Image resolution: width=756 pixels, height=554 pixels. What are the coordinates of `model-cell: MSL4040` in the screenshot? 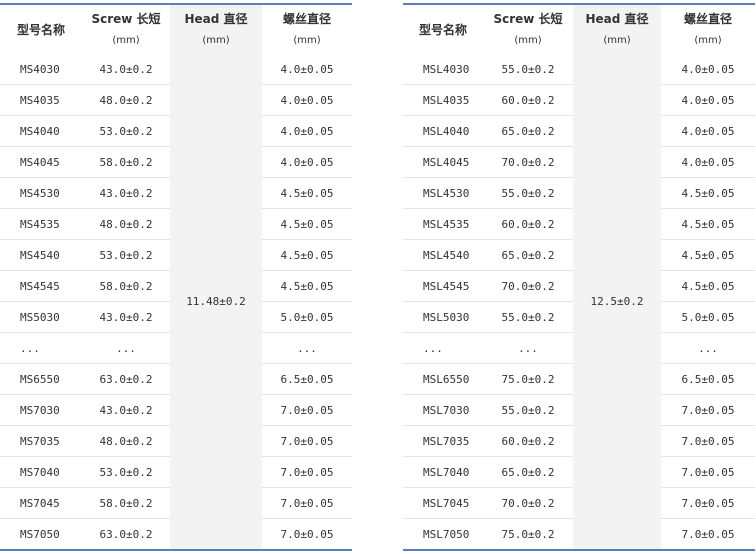 It's located at (443, 131).